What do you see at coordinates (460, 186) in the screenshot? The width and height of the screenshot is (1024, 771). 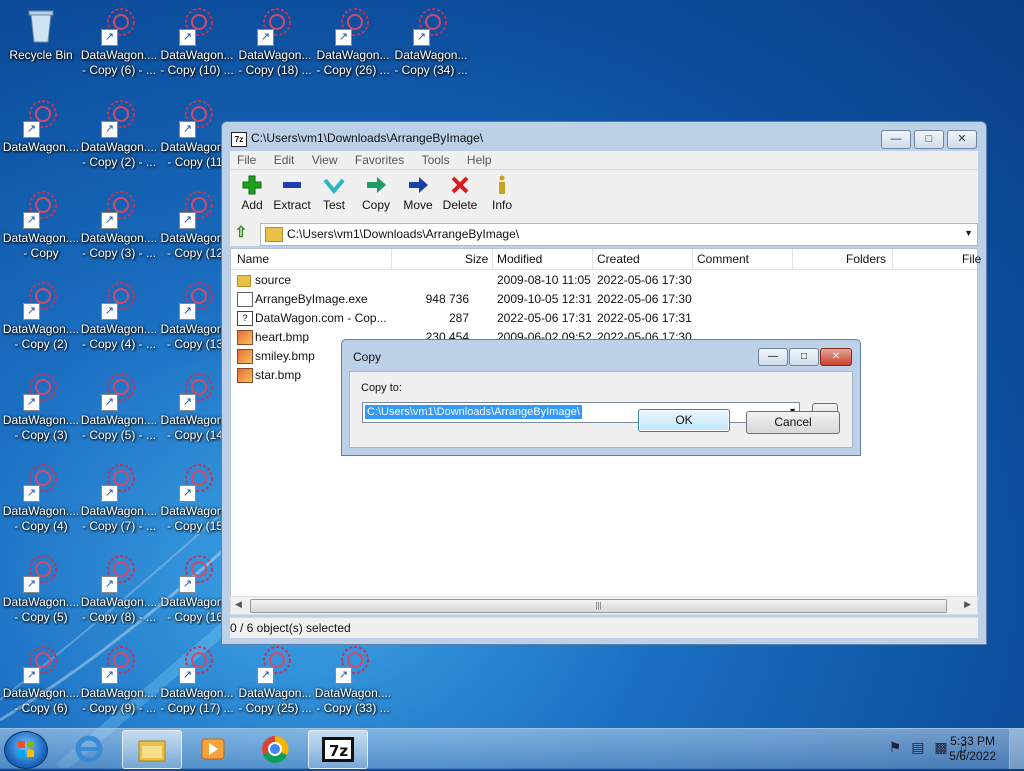 I see `delete-icon` at bounding box center [460, 186].